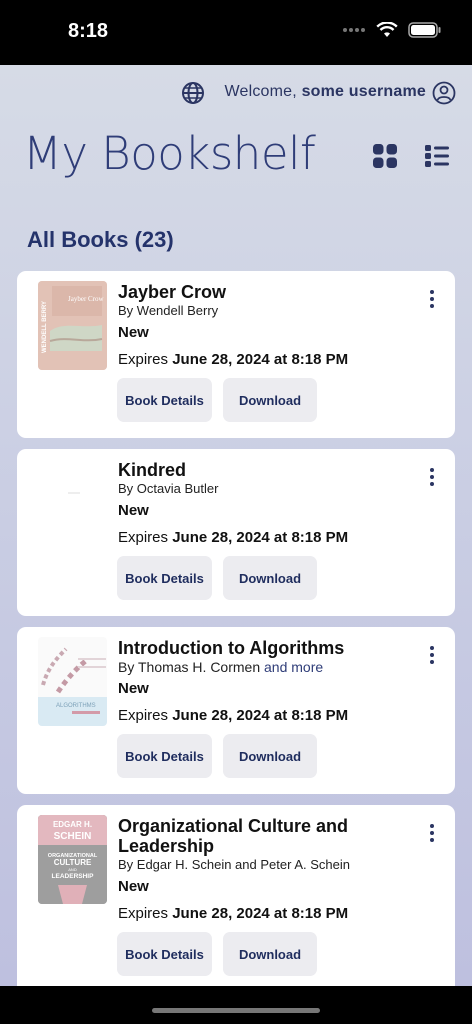  Describe the element at coordinates (72, 824) in the screenshot. I see `svg-text: EDGAR H.` at that location.